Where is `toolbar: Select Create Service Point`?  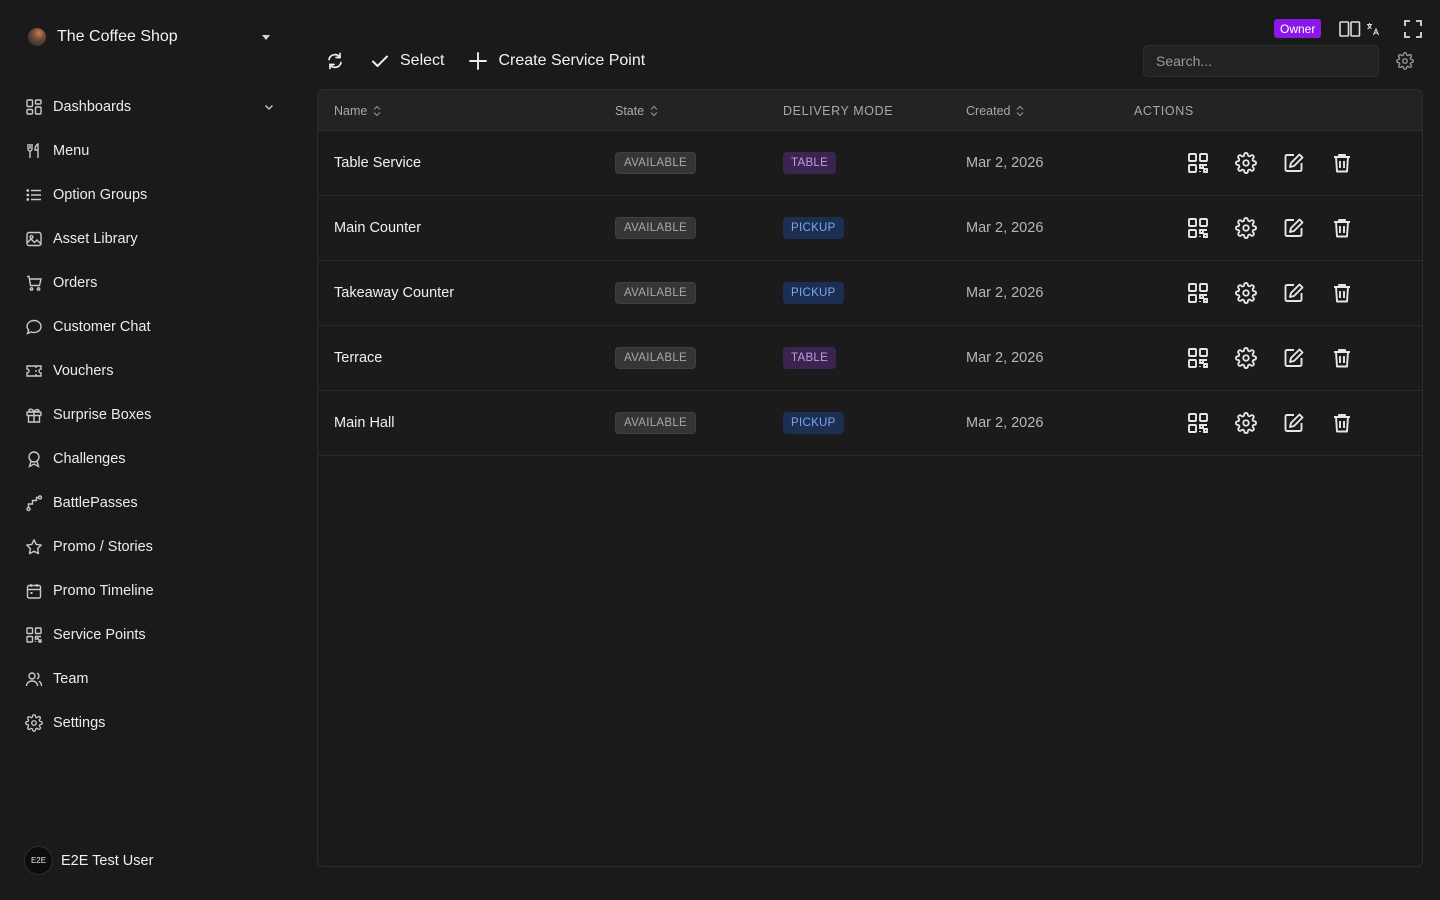
toolbar: Select Create Service Point is located at coordinates (481, 61).